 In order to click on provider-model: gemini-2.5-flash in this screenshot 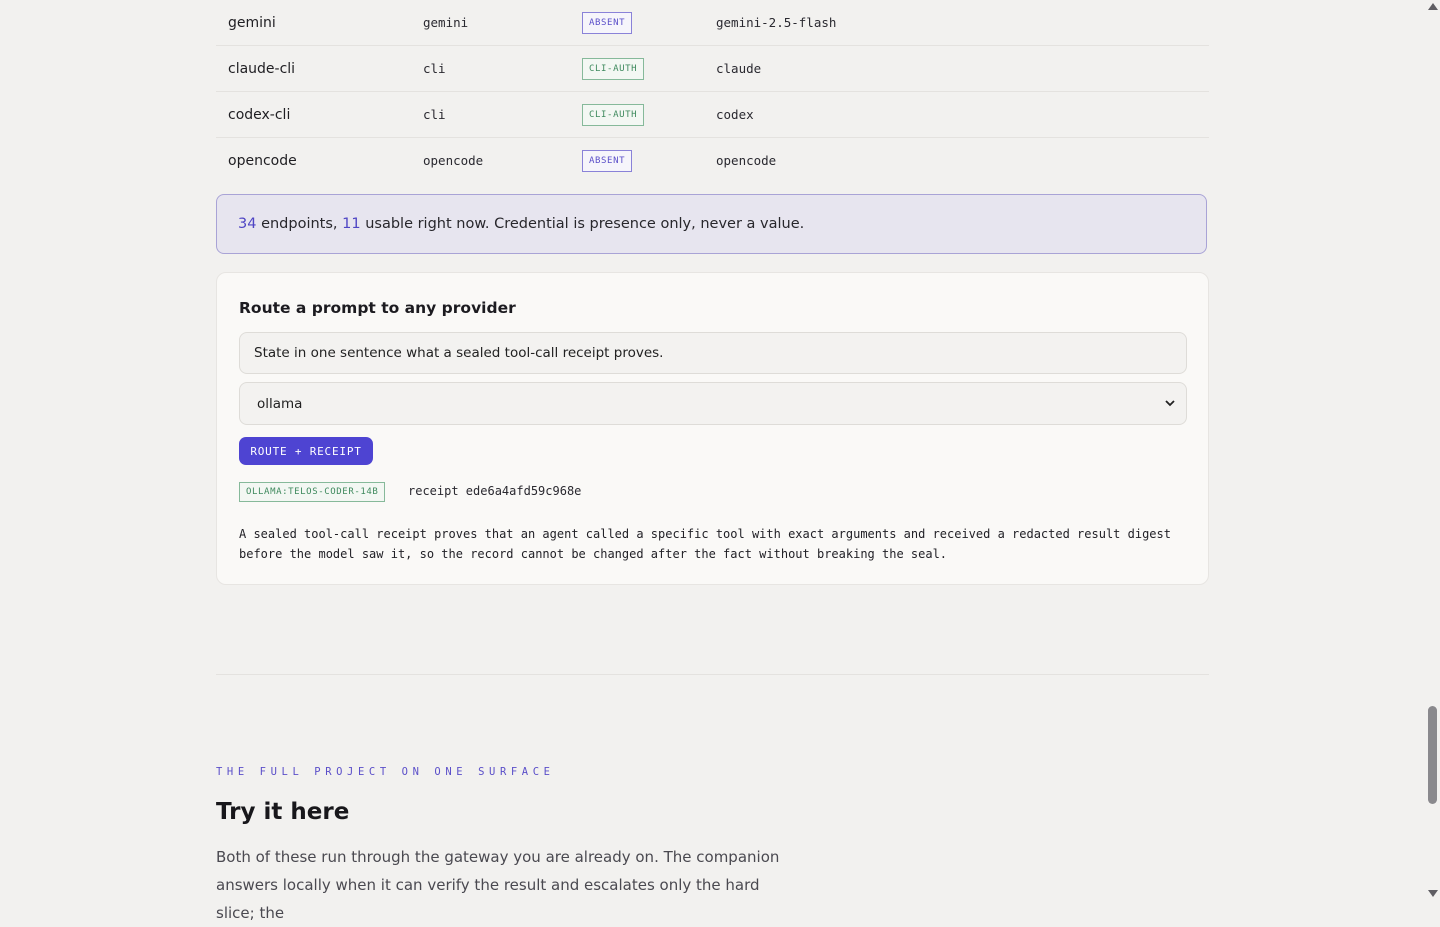, I will do `click(776, 22)`.